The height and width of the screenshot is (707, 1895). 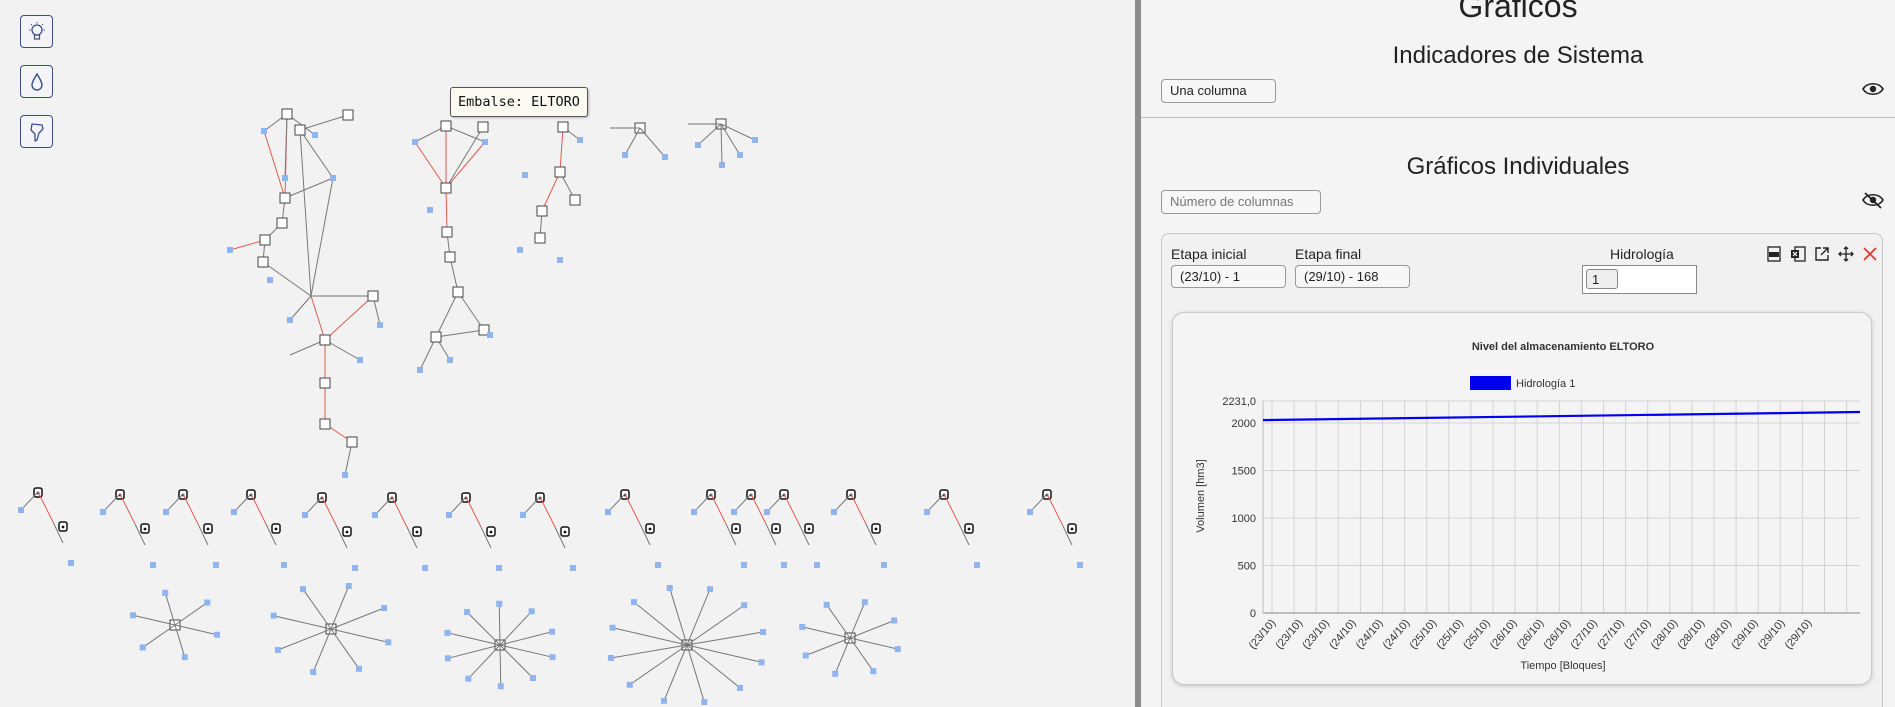 What do you see at coordinates (1822, 254) in the screenshot?
I see `open-external-icon` at bounding box center [1822, 254].